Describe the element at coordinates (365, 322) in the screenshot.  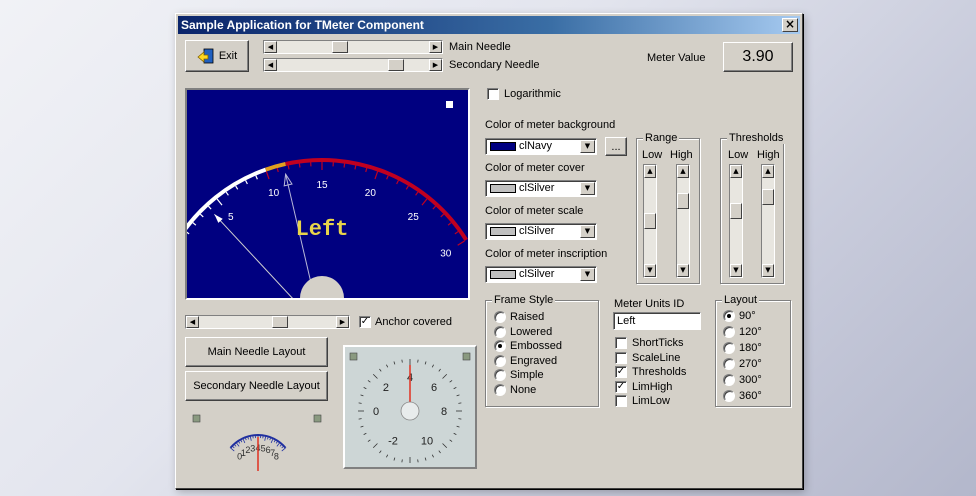
I see `anchor-covered-checkbox: ✓` at that location.